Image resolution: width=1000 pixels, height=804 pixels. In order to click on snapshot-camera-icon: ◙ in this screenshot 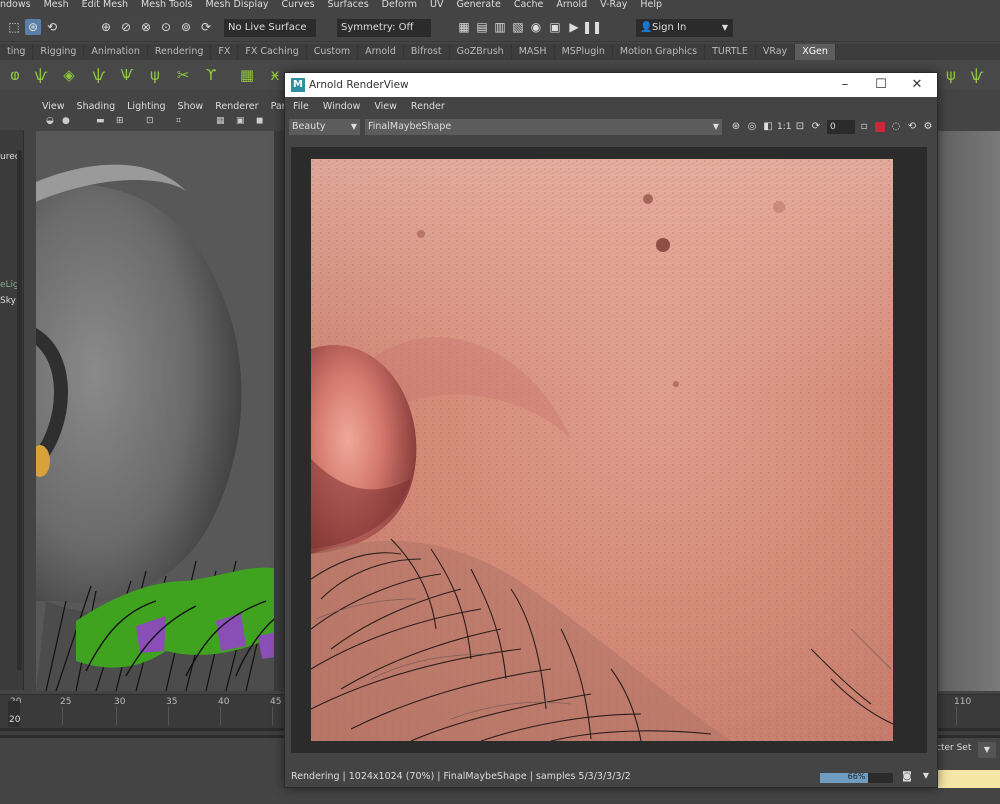, I will do `click(907, 778)`.